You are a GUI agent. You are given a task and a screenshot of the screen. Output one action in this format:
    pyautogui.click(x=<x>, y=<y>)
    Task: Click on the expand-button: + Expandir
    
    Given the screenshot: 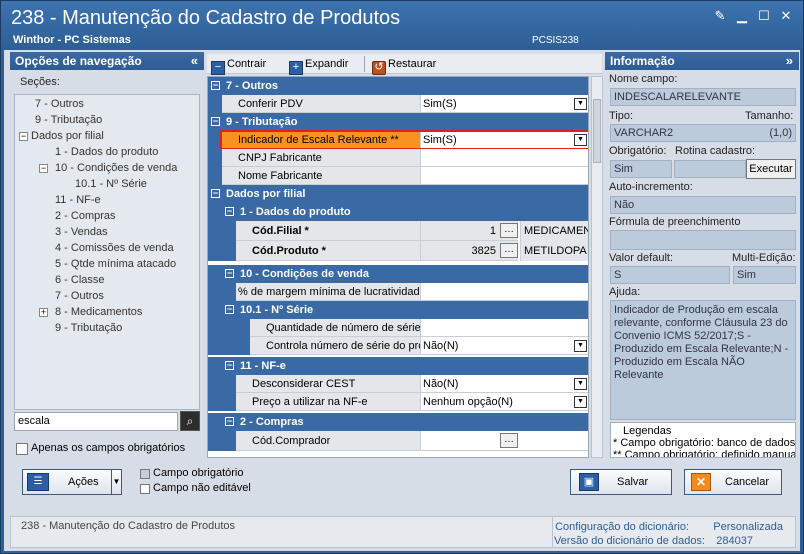 What is the action you would take?
    pyautogui.click(x=318, y=65)
    